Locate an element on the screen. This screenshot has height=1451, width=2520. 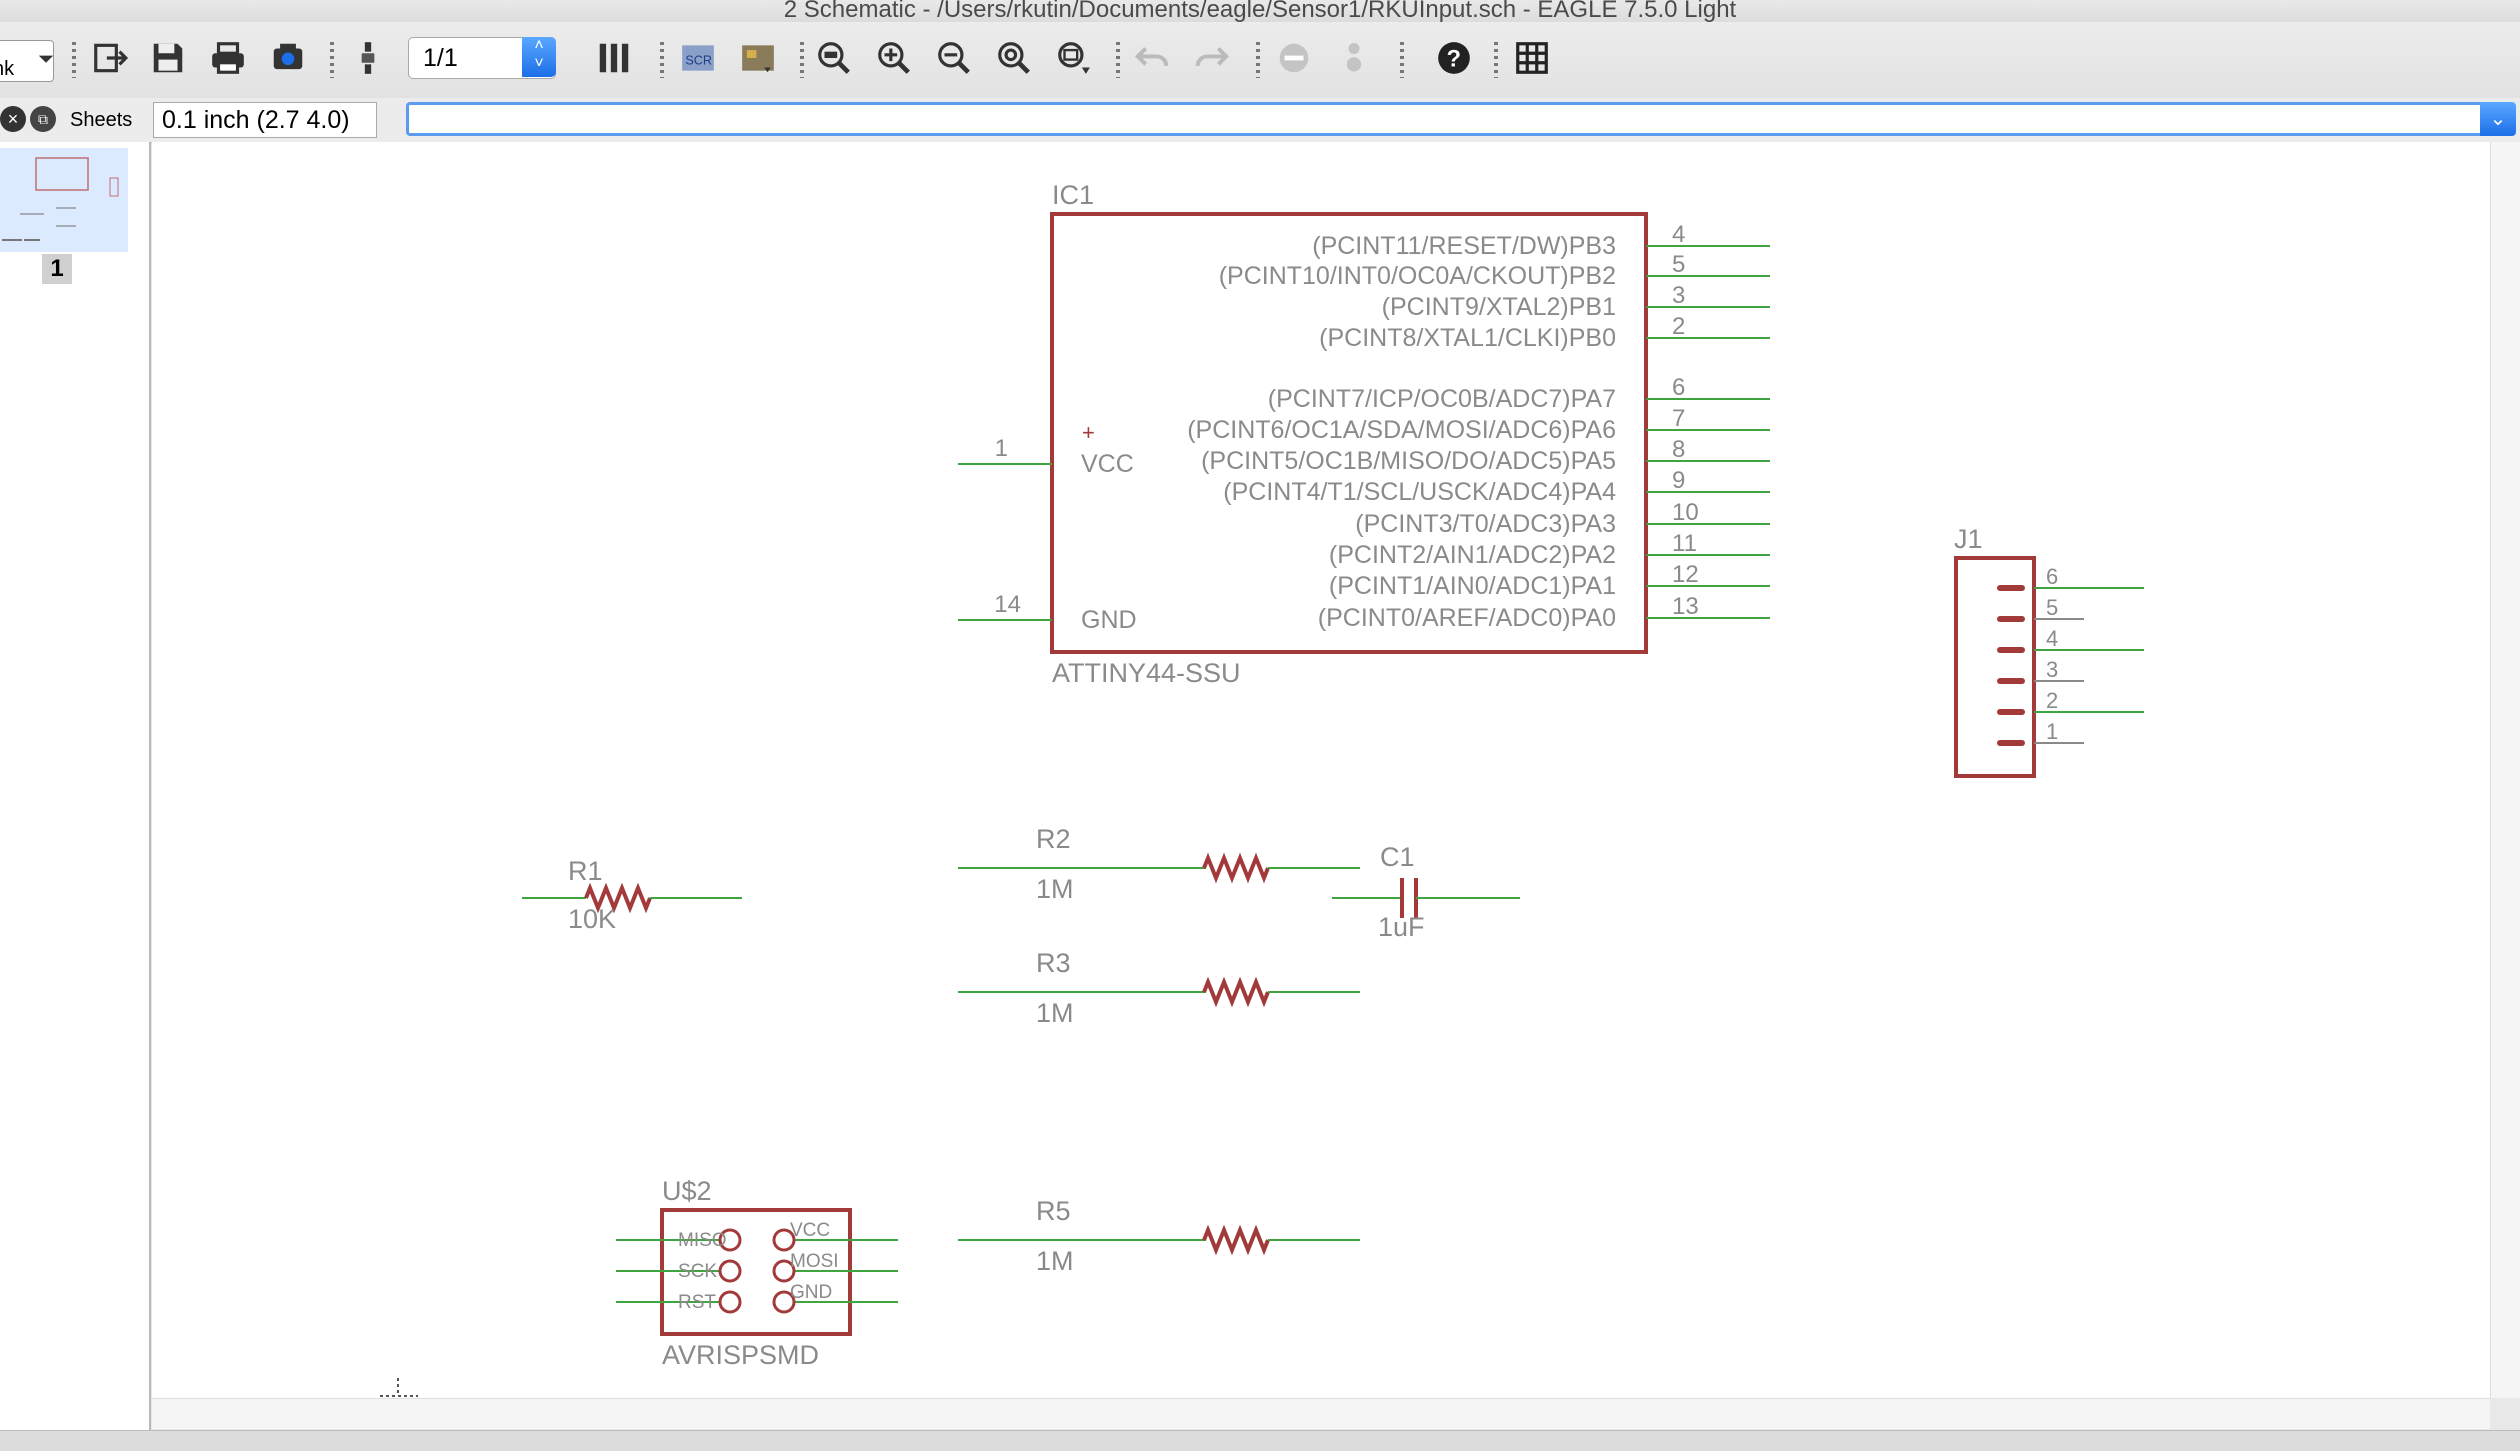
ic1-pin-num: 14 is located at coordinates (1007, 604).